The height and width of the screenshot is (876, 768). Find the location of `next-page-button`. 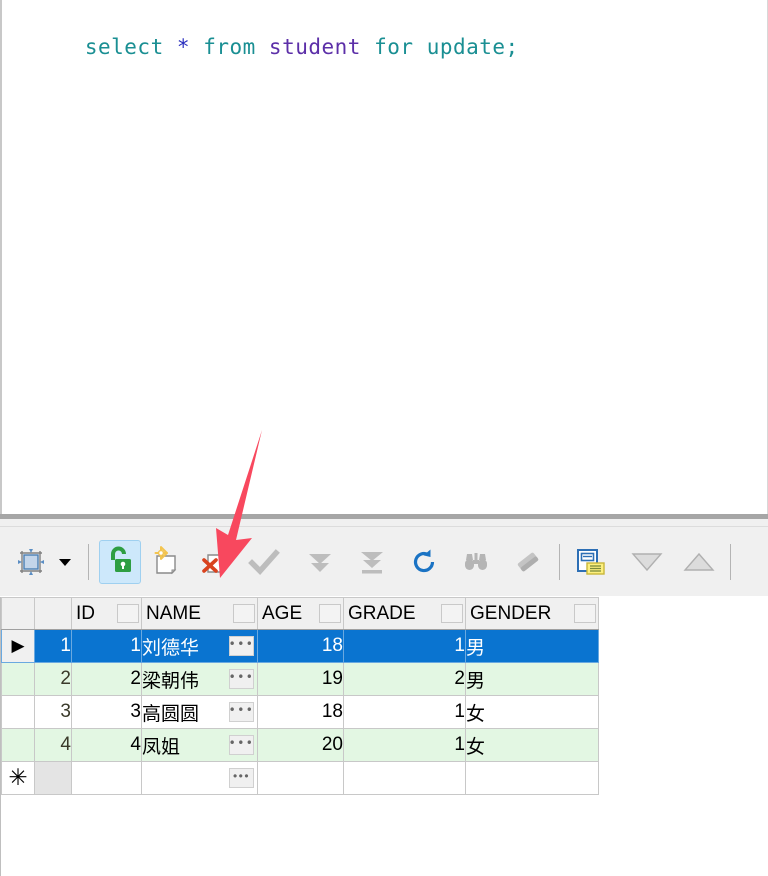

next-page-button is located at coordinates (320, 562).